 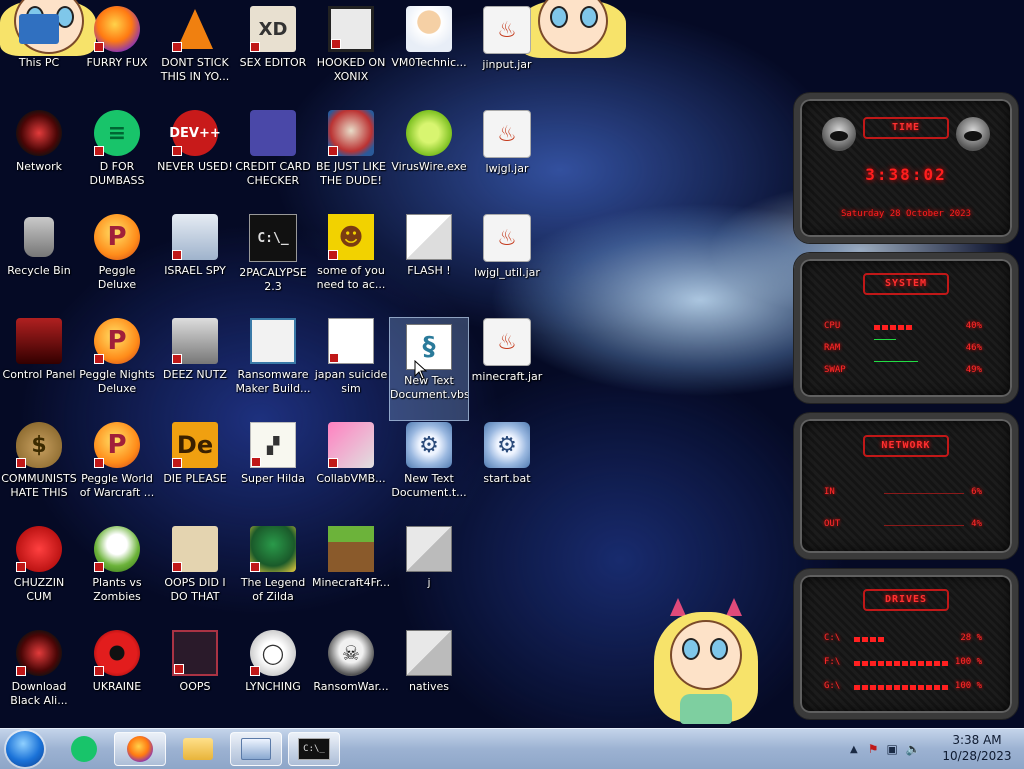 What do you see at coordinates (25, 749) in the screenshot?
I see `start-button` at bounding box center [25, 749].